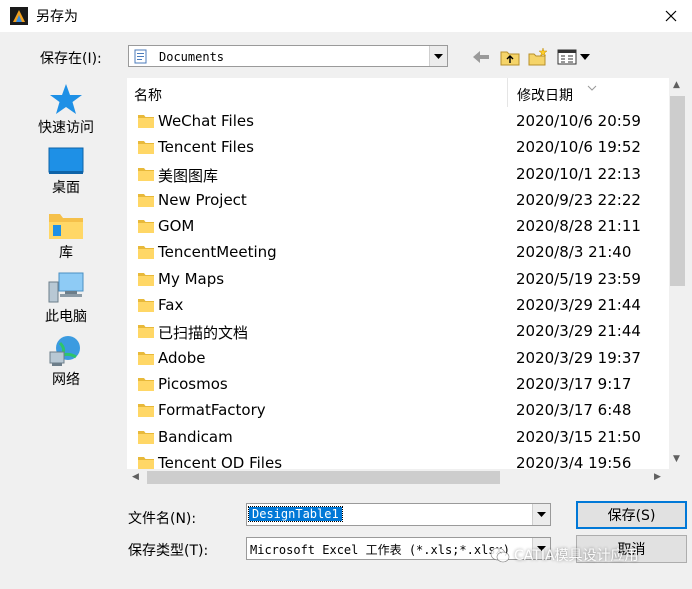  Describe the element at coordinates (676, 85) in the screenshot. I see `scroll-up-arrow-icon: ▲` at that location.